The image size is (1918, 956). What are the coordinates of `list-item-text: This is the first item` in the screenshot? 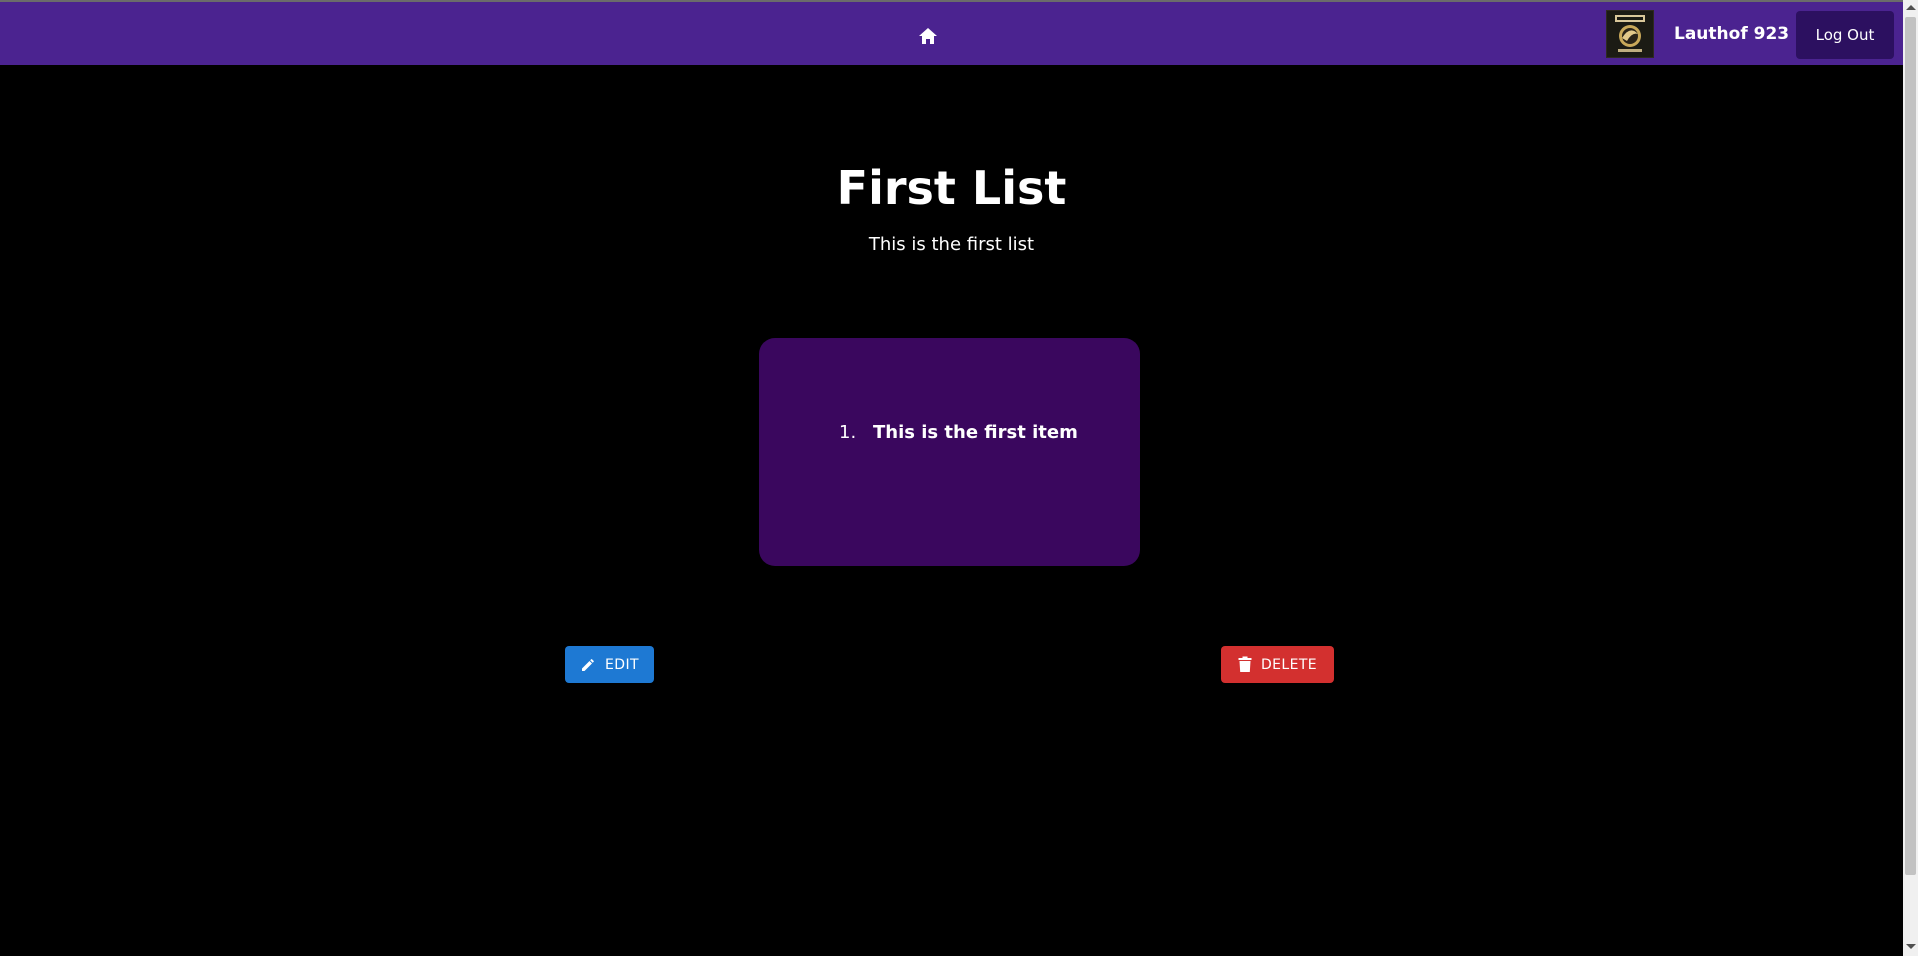 It's located at (975, 432).